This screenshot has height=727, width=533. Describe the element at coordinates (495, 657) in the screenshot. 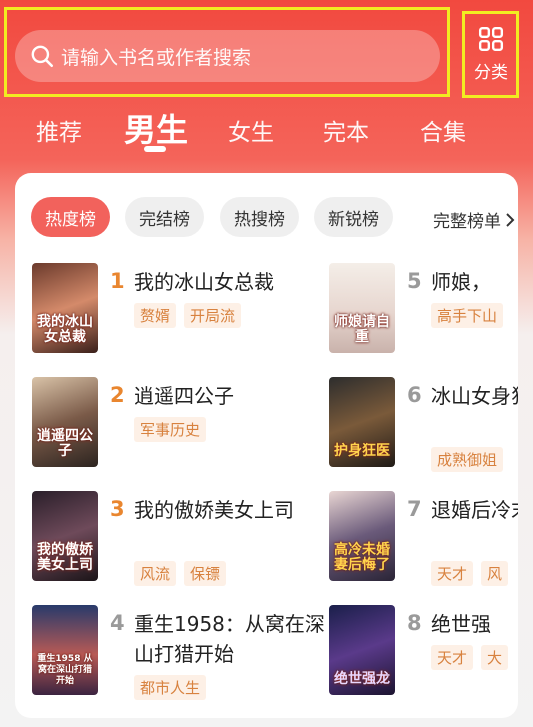

I see `book-tag: 大` at that location.